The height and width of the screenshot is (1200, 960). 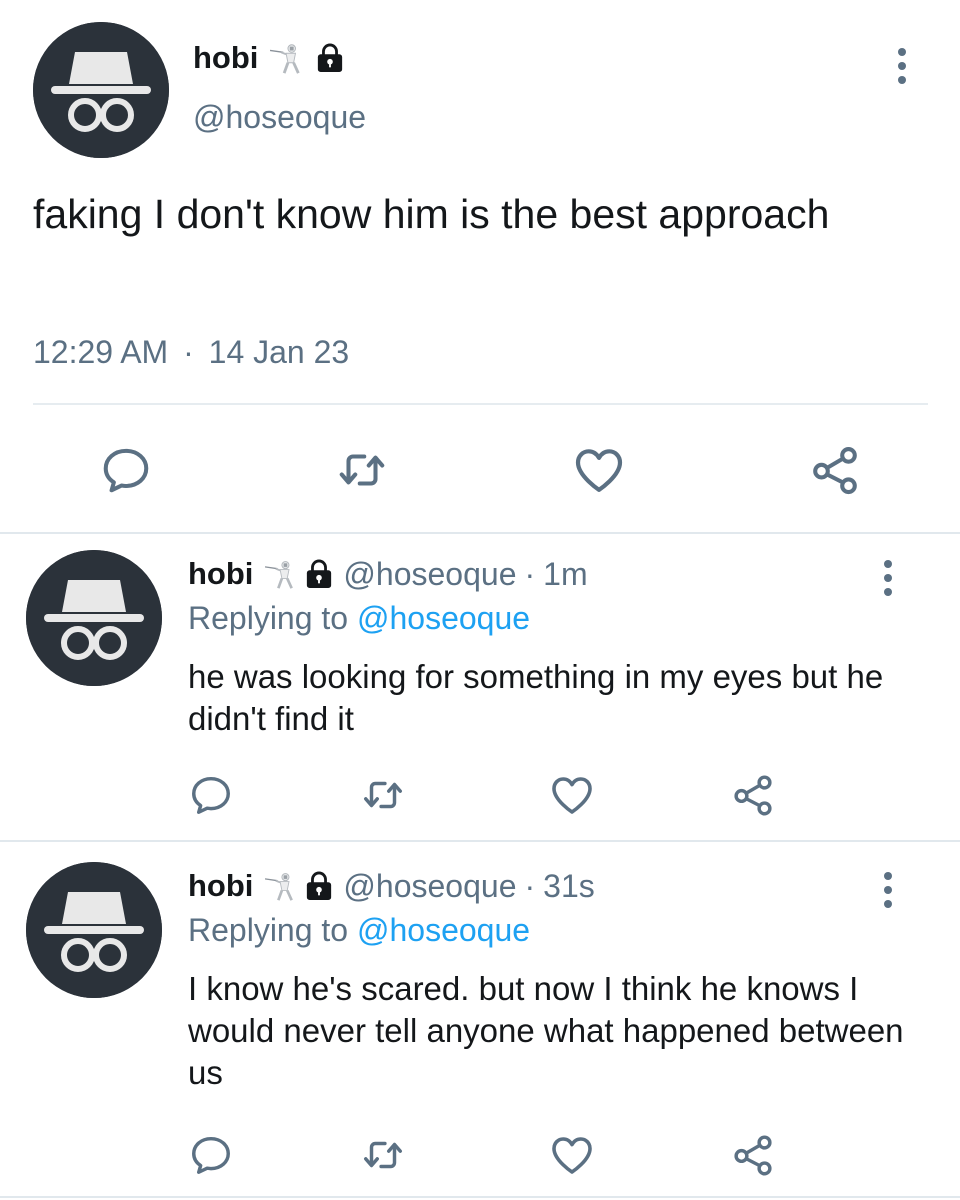 I want to click on reply-header: hobi @hoseoque · 31s, so click(x=391, y=886).